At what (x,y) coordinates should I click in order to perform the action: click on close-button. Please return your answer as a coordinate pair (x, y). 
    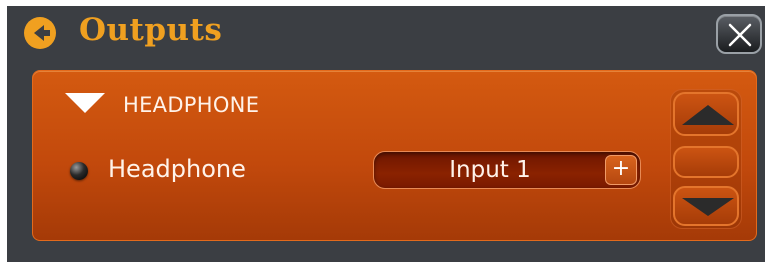
    Looking at the image, I should click on (739, 34).